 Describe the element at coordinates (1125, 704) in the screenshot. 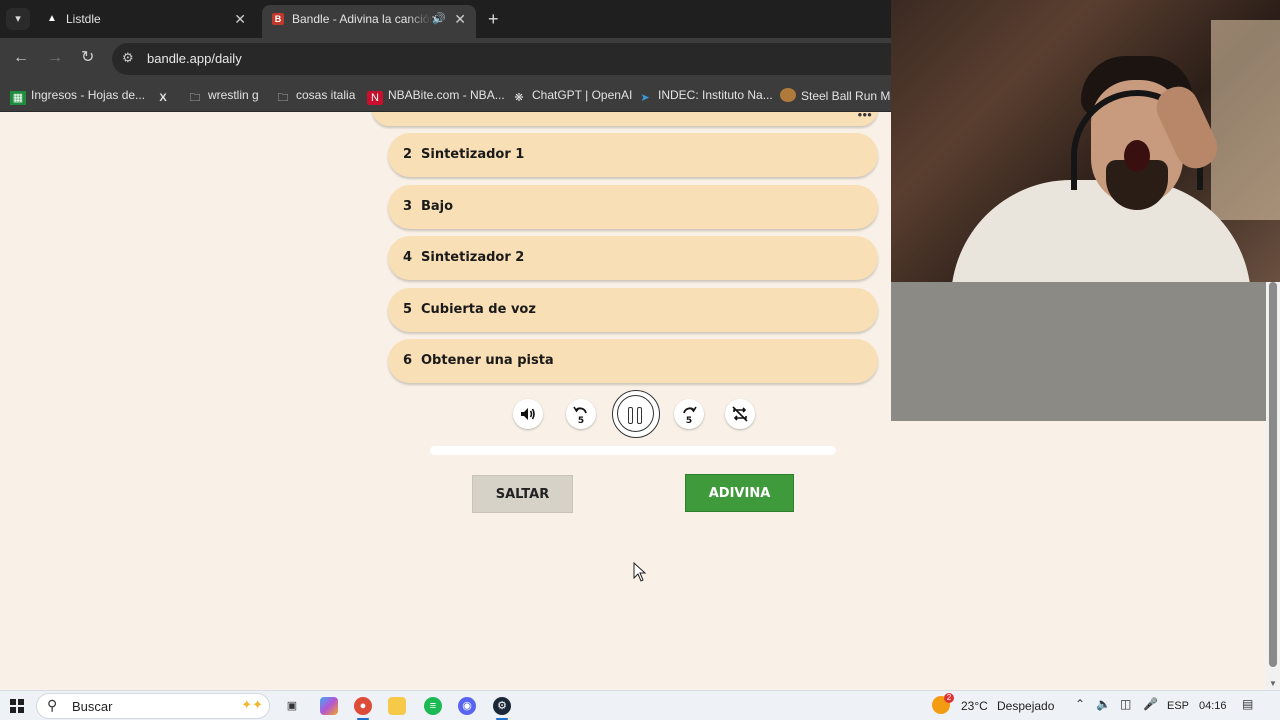

I see `network-icon: ◫` at that location.